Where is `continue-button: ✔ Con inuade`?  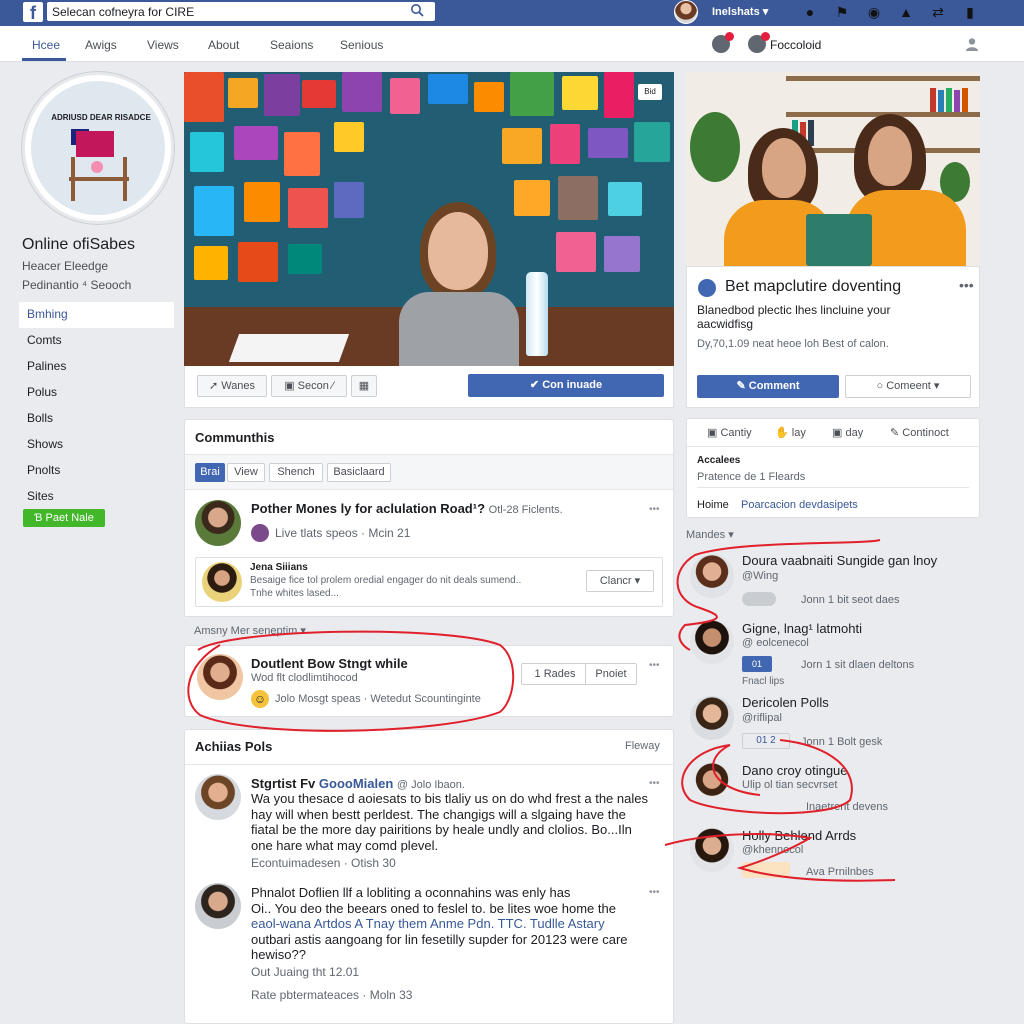
continue-button: ✔ Con inuade is located at coordinates (566, 385).